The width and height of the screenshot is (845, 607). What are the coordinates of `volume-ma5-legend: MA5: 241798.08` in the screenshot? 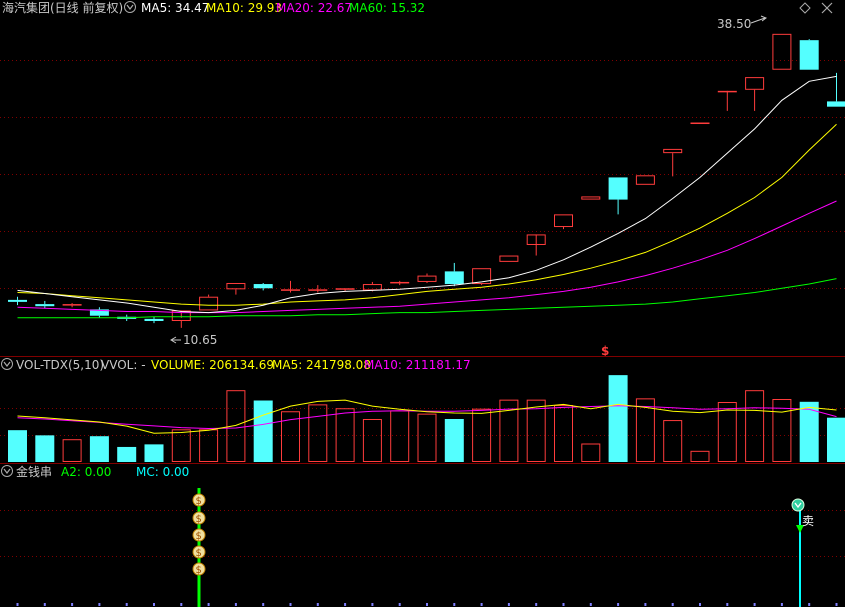 It's located at (321, 365).